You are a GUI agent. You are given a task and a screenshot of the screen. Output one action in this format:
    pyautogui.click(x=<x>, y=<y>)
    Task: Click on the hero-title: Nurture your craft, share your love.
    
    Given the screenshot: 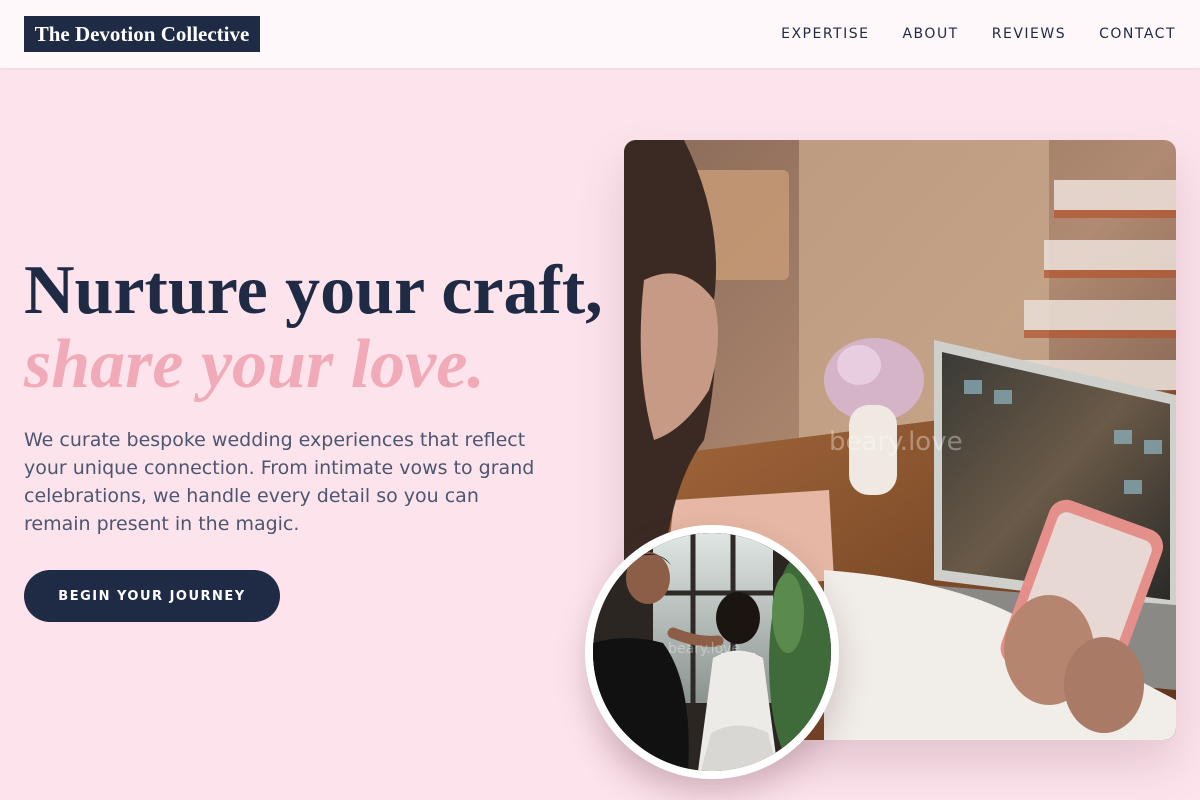 What is the action you would take?
    pyautogui.click(x=314, y=328)
    